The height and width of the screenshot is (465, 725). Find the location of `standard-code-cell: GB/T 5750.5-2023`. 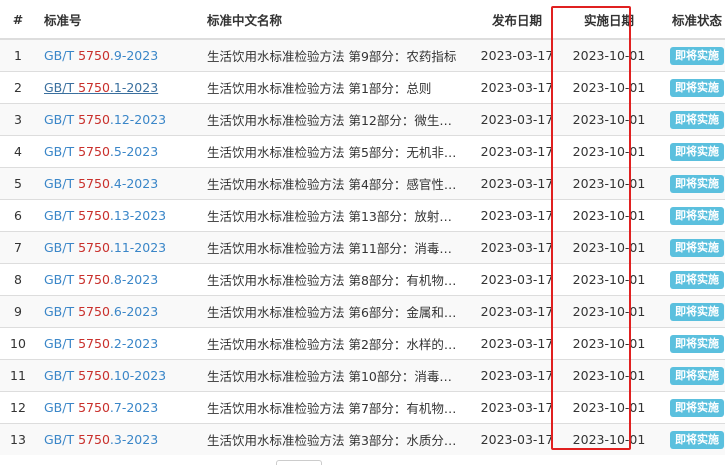

standard-code-cell: GB/T 5750.5-2023 is located at coordinates (117, 151).